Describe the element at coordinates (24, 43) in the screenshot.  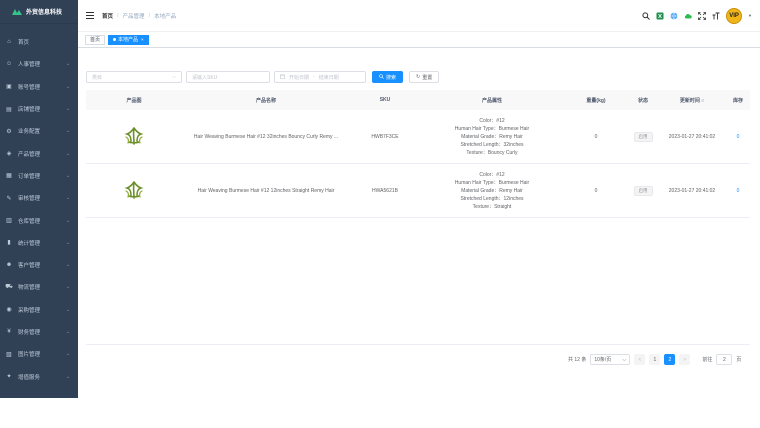
I see `sidebar-item-label: 首页` at that location.